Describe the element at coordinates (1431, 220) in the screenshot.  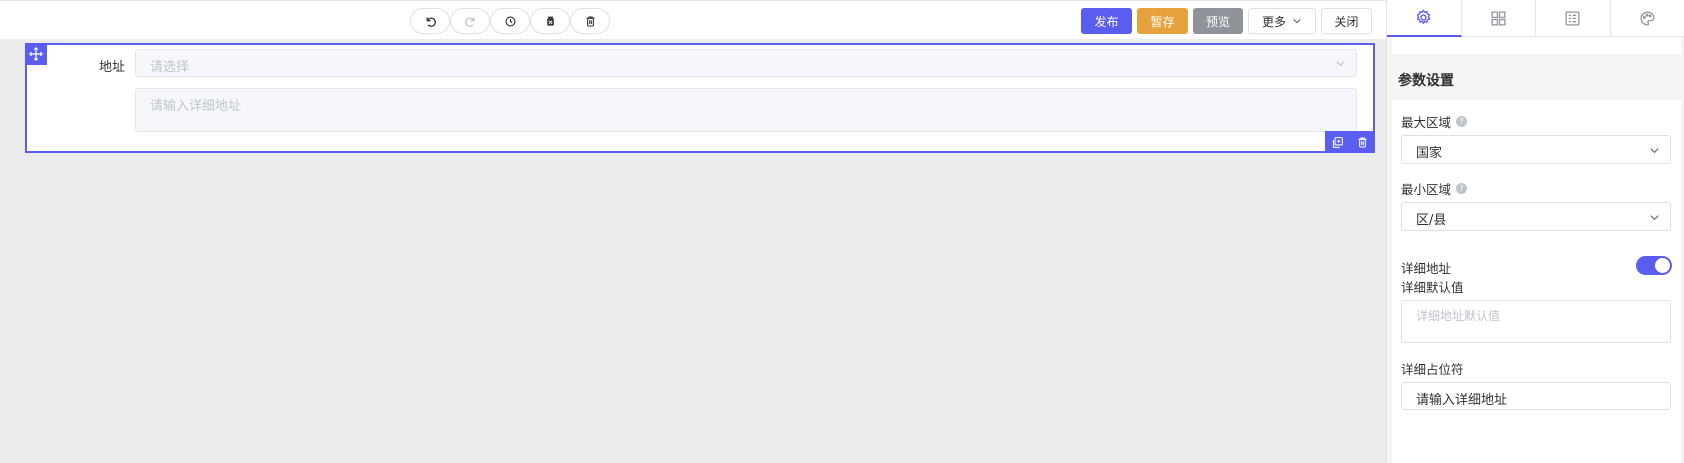
I see `min-area-value: 区/县` at that location.